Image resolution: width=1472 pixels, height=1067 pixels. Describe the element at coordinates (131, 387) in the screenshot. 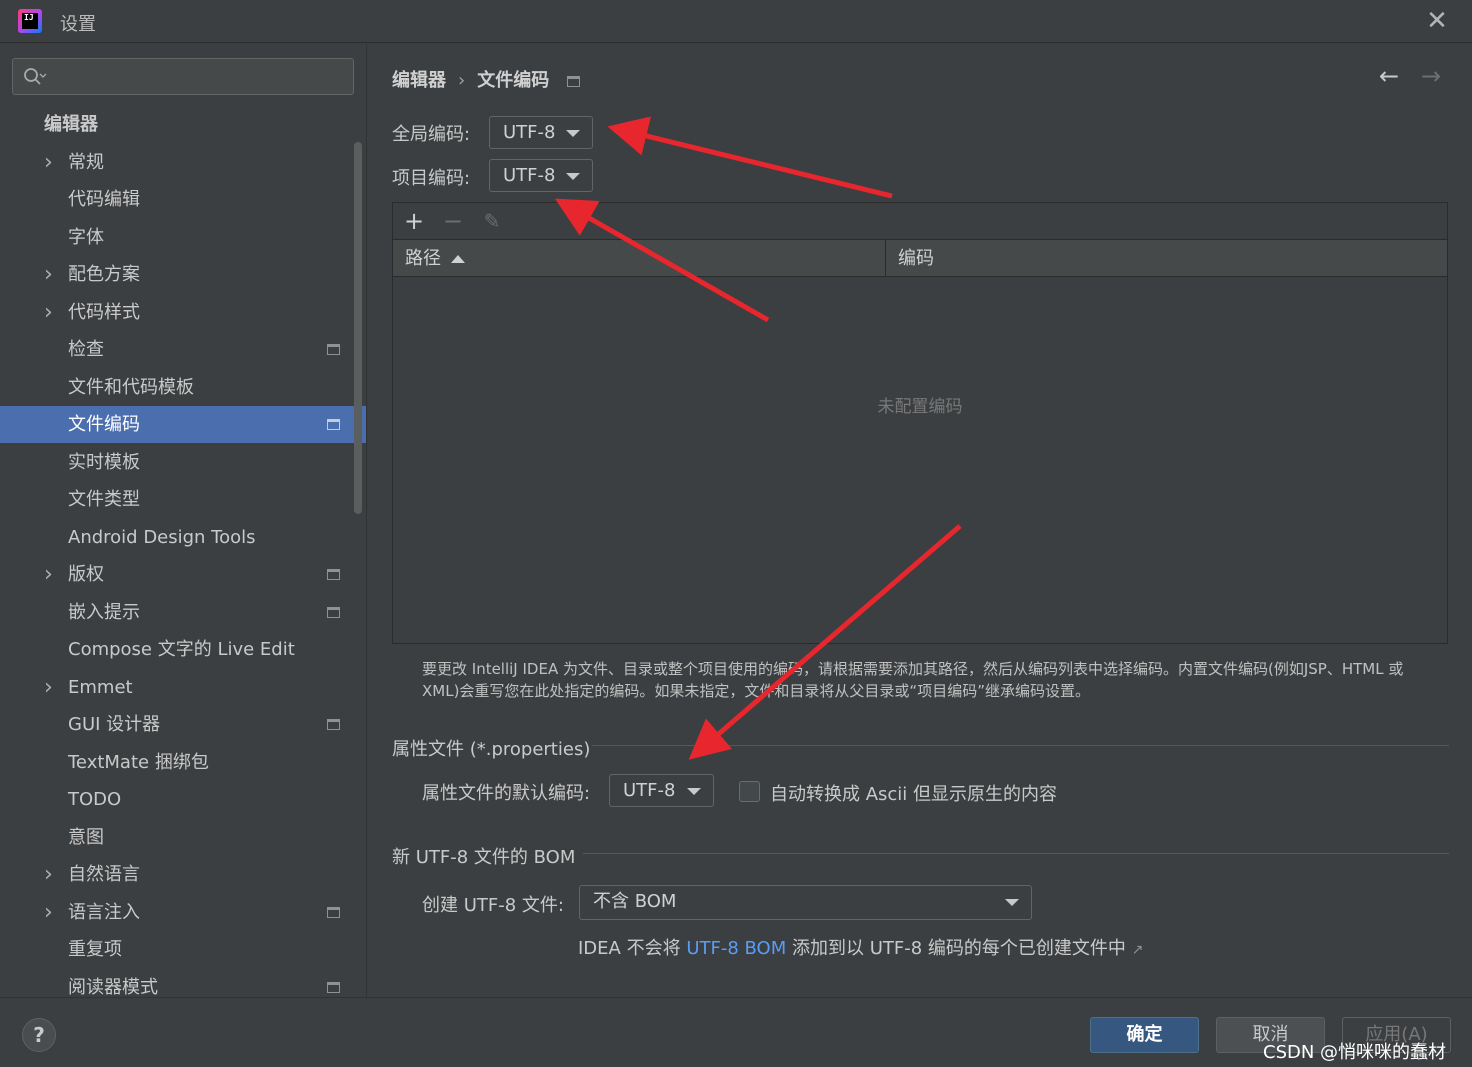

I see `sidebar-item-label: 文件和代码模板` at that location.